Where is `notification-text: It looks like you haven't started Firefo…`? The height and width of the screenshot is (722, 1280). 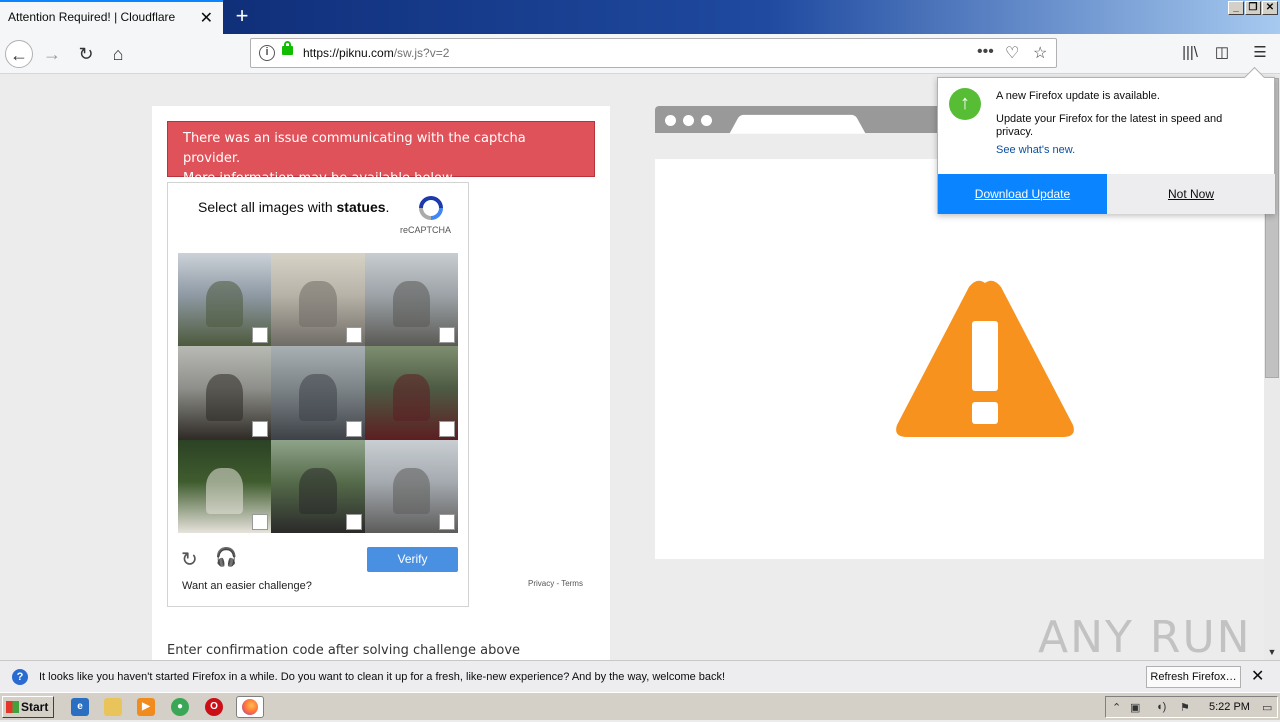 notification-text: It looks like you haven't started Firefo… is located at coordinates (382, 677).